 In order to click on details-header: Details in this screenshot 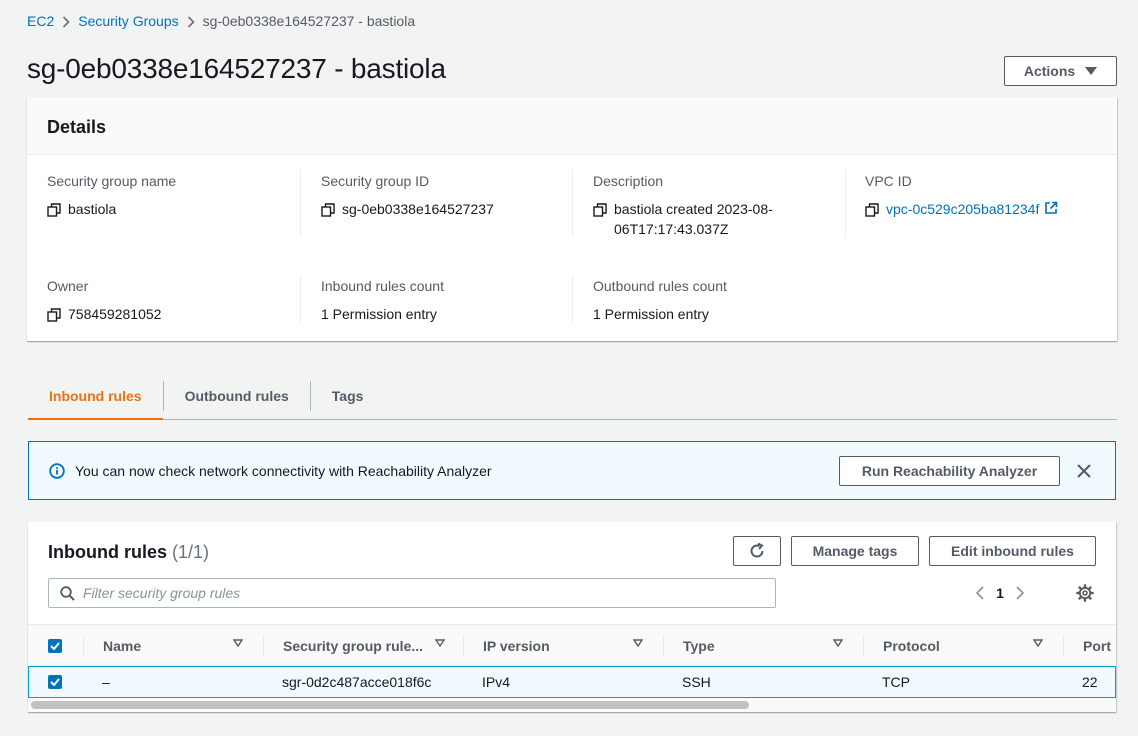, I will do `click(572, 126)`.